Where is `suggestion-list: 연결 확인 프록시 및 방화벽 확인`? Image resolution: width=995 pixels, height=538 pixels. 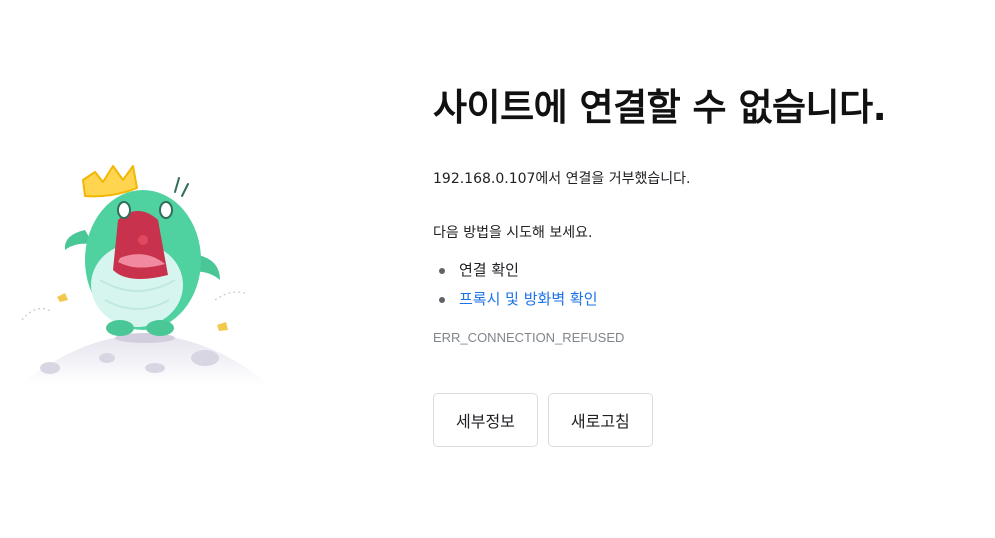 suggestion-list: 연결 확인 프록시 및 방화벽 확인 is located at coordinates (703, 285).